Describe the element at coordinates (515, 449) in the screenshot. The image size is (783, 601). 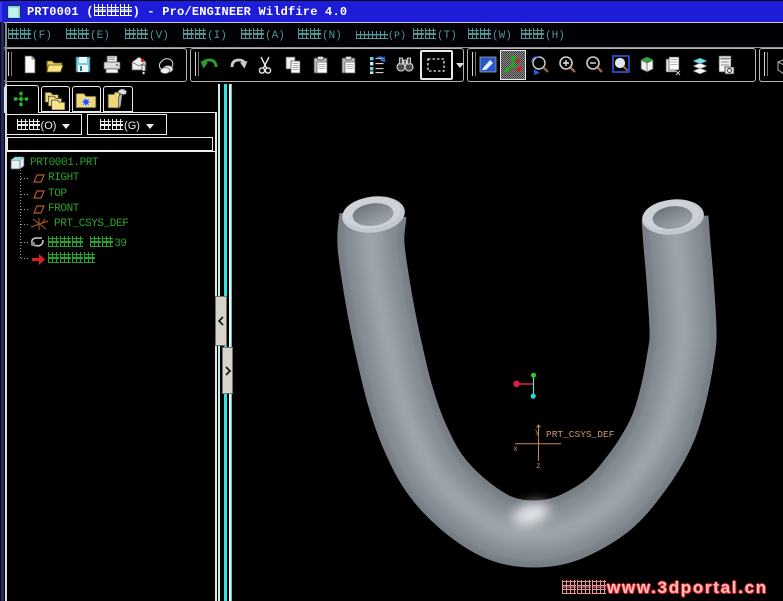
I see `svg-text: x` at that location.